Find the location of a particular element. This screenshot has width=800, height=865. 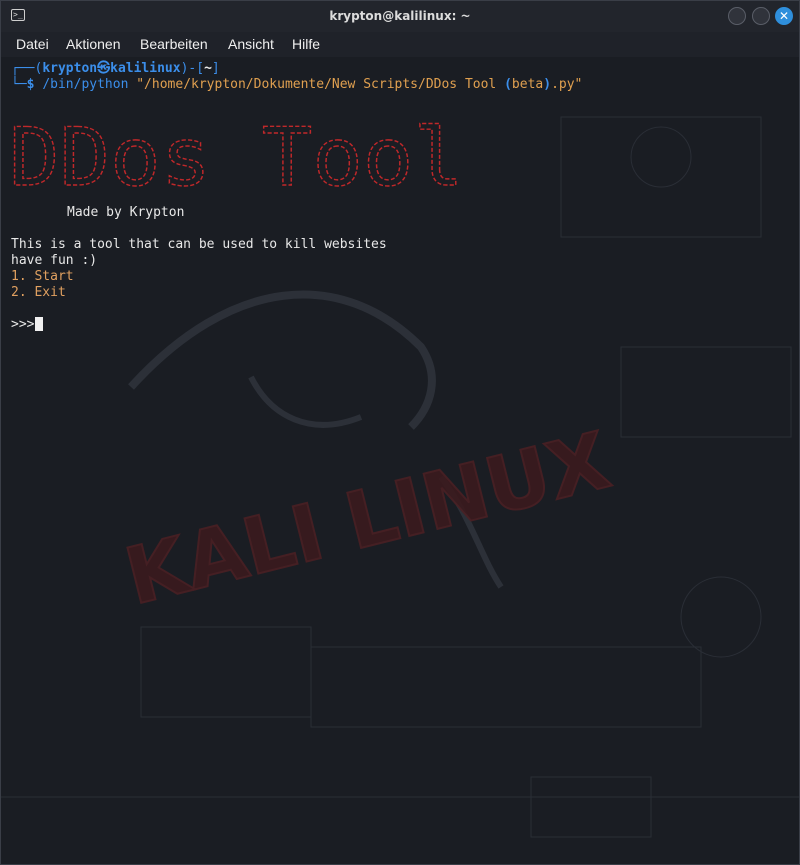

prompt-line-1: ┌──(krypton㉿kalilinux)-[~] is located at coordinates (115, 69).